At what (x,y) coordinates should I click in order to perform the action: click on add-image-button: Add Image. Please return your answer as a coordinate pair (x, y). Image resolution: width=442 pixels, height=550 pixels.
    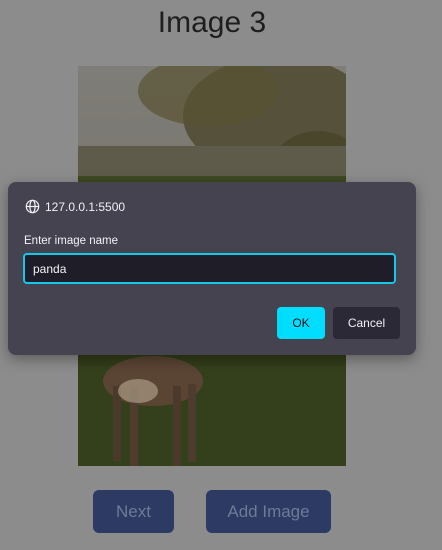
    Looking at the image, I should click on (268, 511).